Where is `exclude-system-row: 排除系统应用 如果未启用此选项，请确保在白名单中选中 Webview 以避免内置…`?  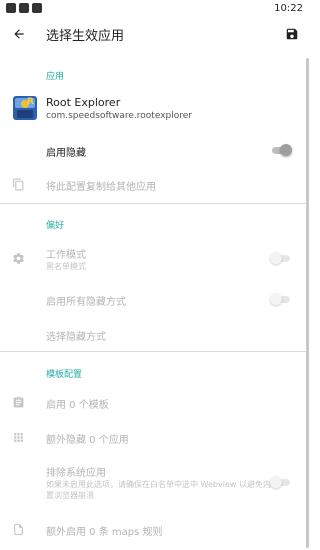 exclude-system-row: 排除系统应用 如果未启用此选项，请确保在白名单中选中 Webview 以避免内置… is located at coordinates (153, 482).